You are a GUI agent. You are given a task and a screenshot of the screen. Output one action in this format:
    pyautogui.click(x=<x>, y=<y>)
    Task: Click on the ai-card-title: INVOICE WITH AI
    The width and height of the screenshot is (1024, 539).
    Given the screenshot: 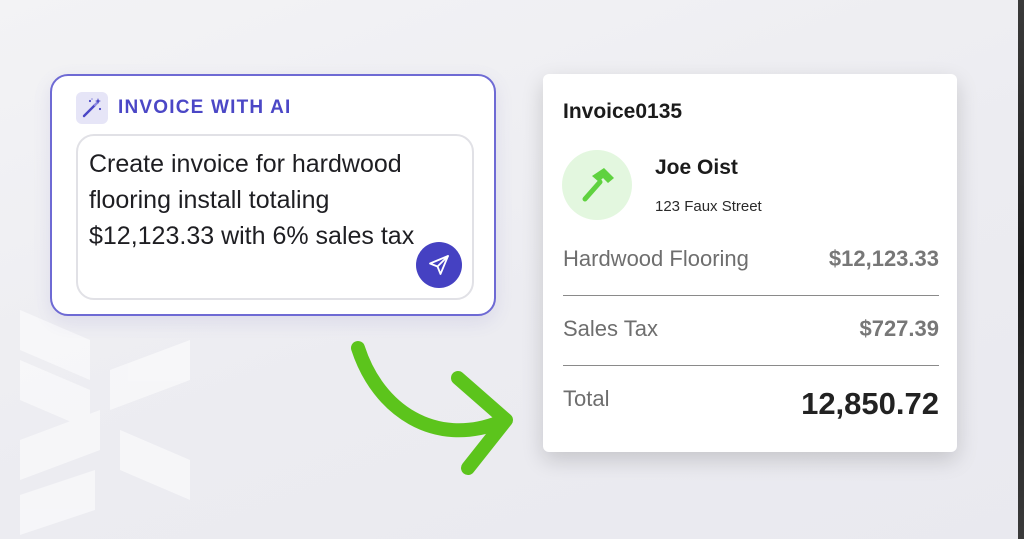 What is the action you would take?
    pyautogui.click(x=205, y=107)
    